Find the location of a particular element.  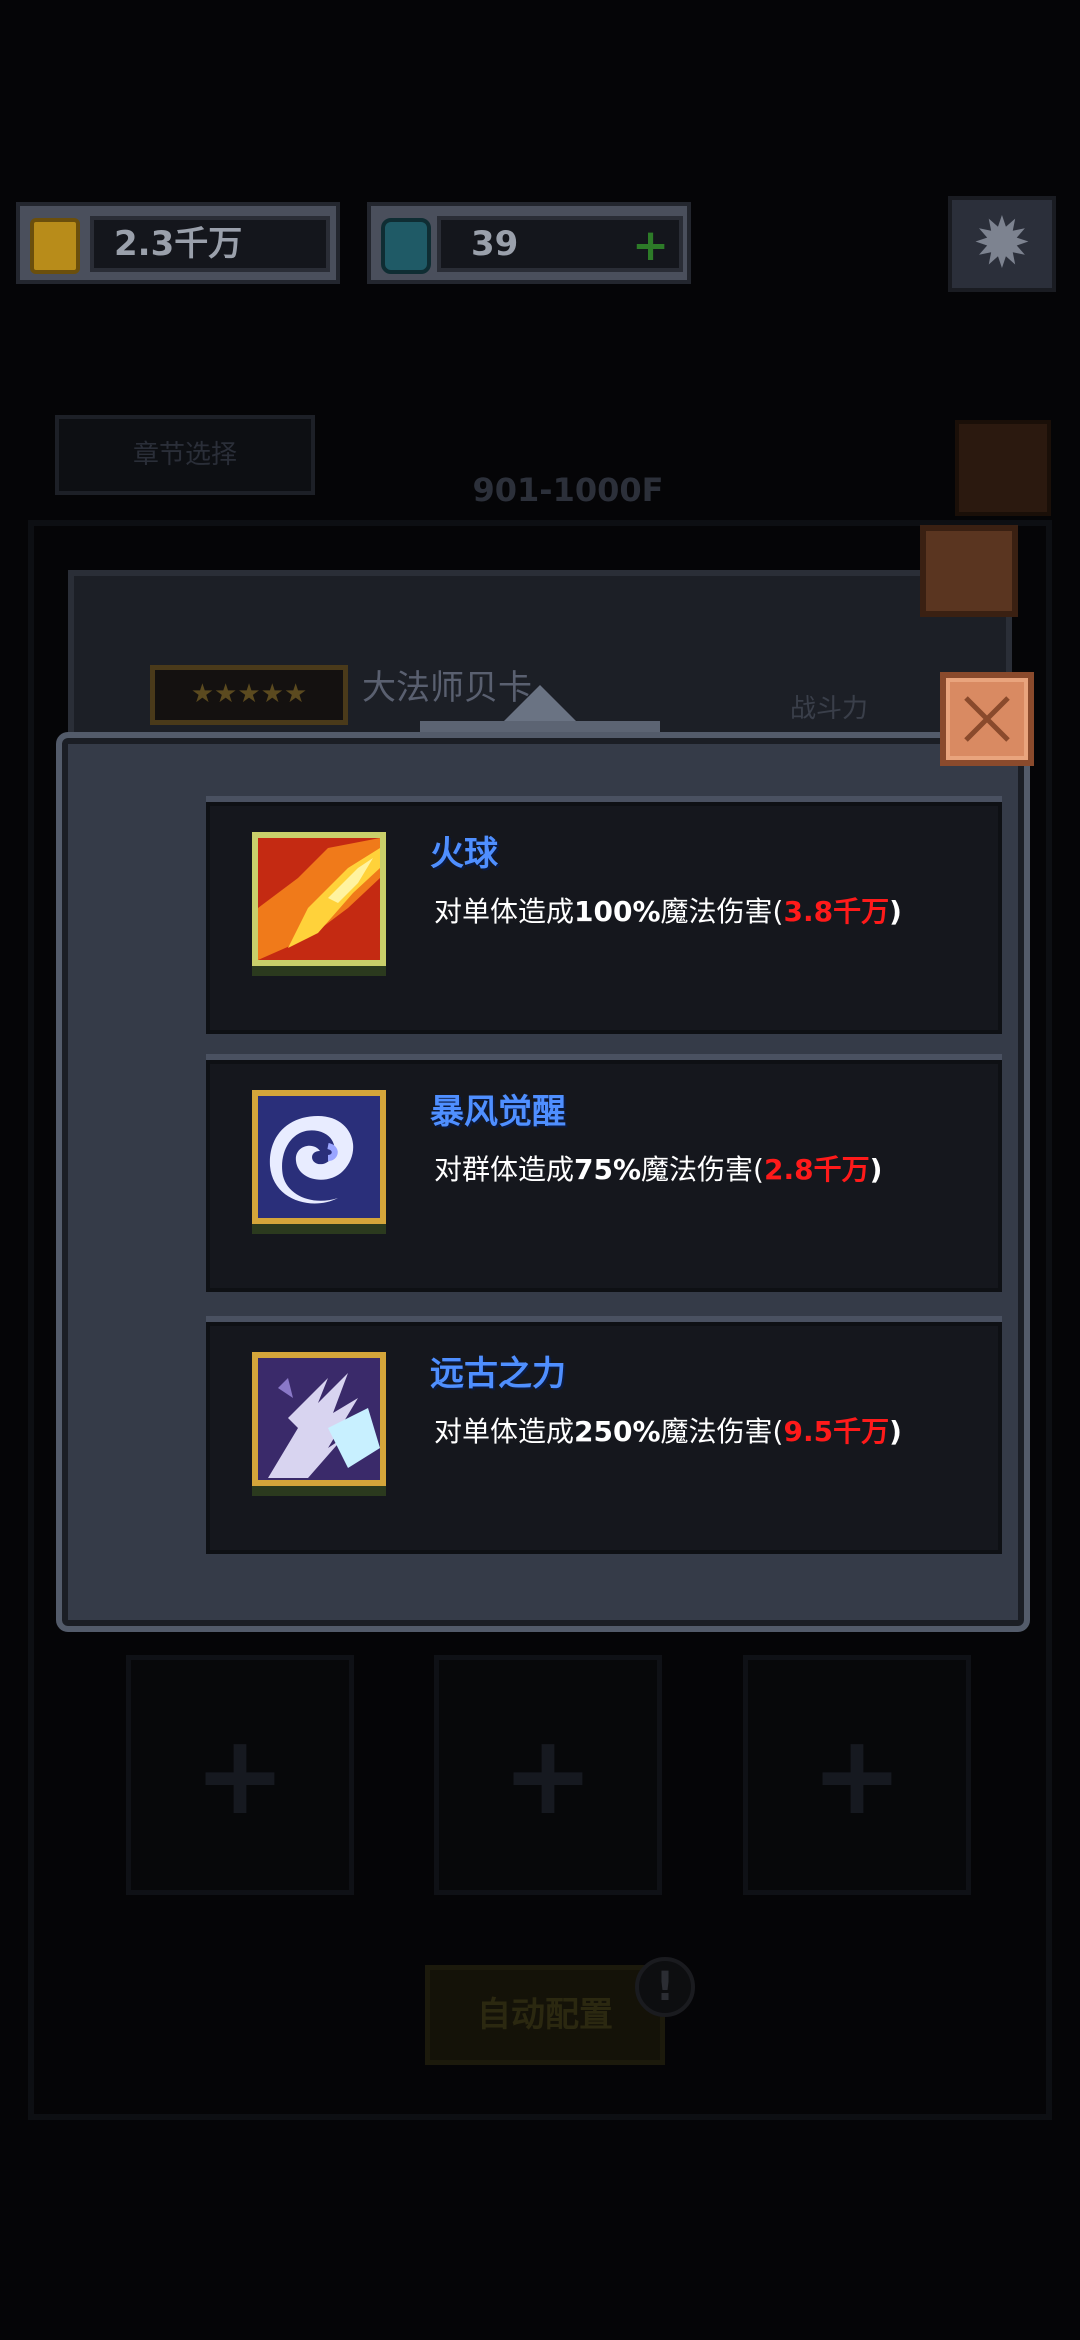

damage-percent: 250% is located at coordinates (617, 1431).